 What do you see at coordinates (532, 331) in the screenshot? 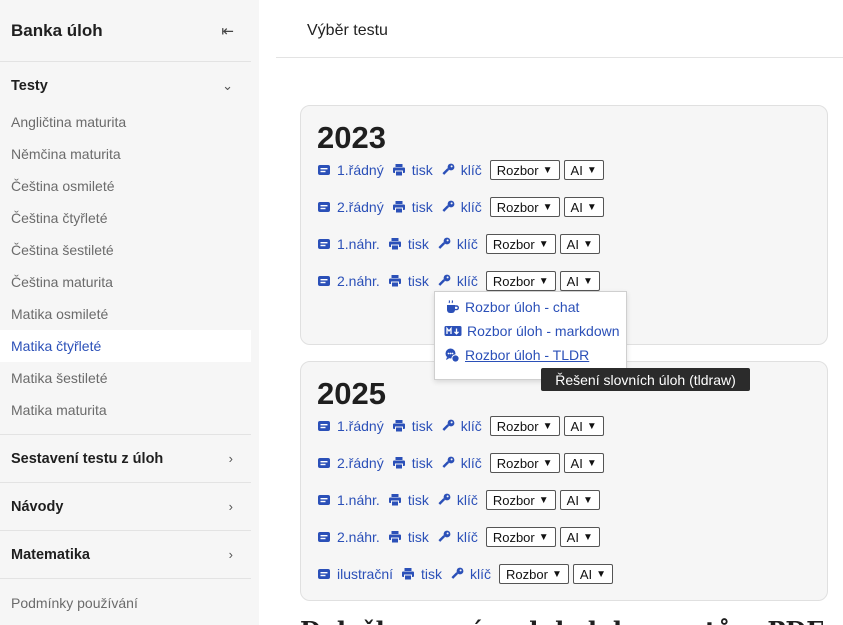
I see `menu-item-markdown: Rozbor úloh - markdown` at bounding box center [532, 331].